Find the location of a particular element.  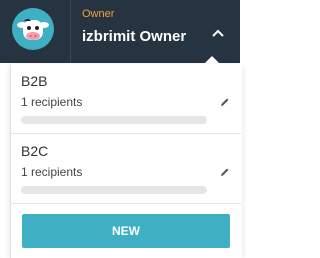

group-name: B2C is located at coordinates (35, 151).